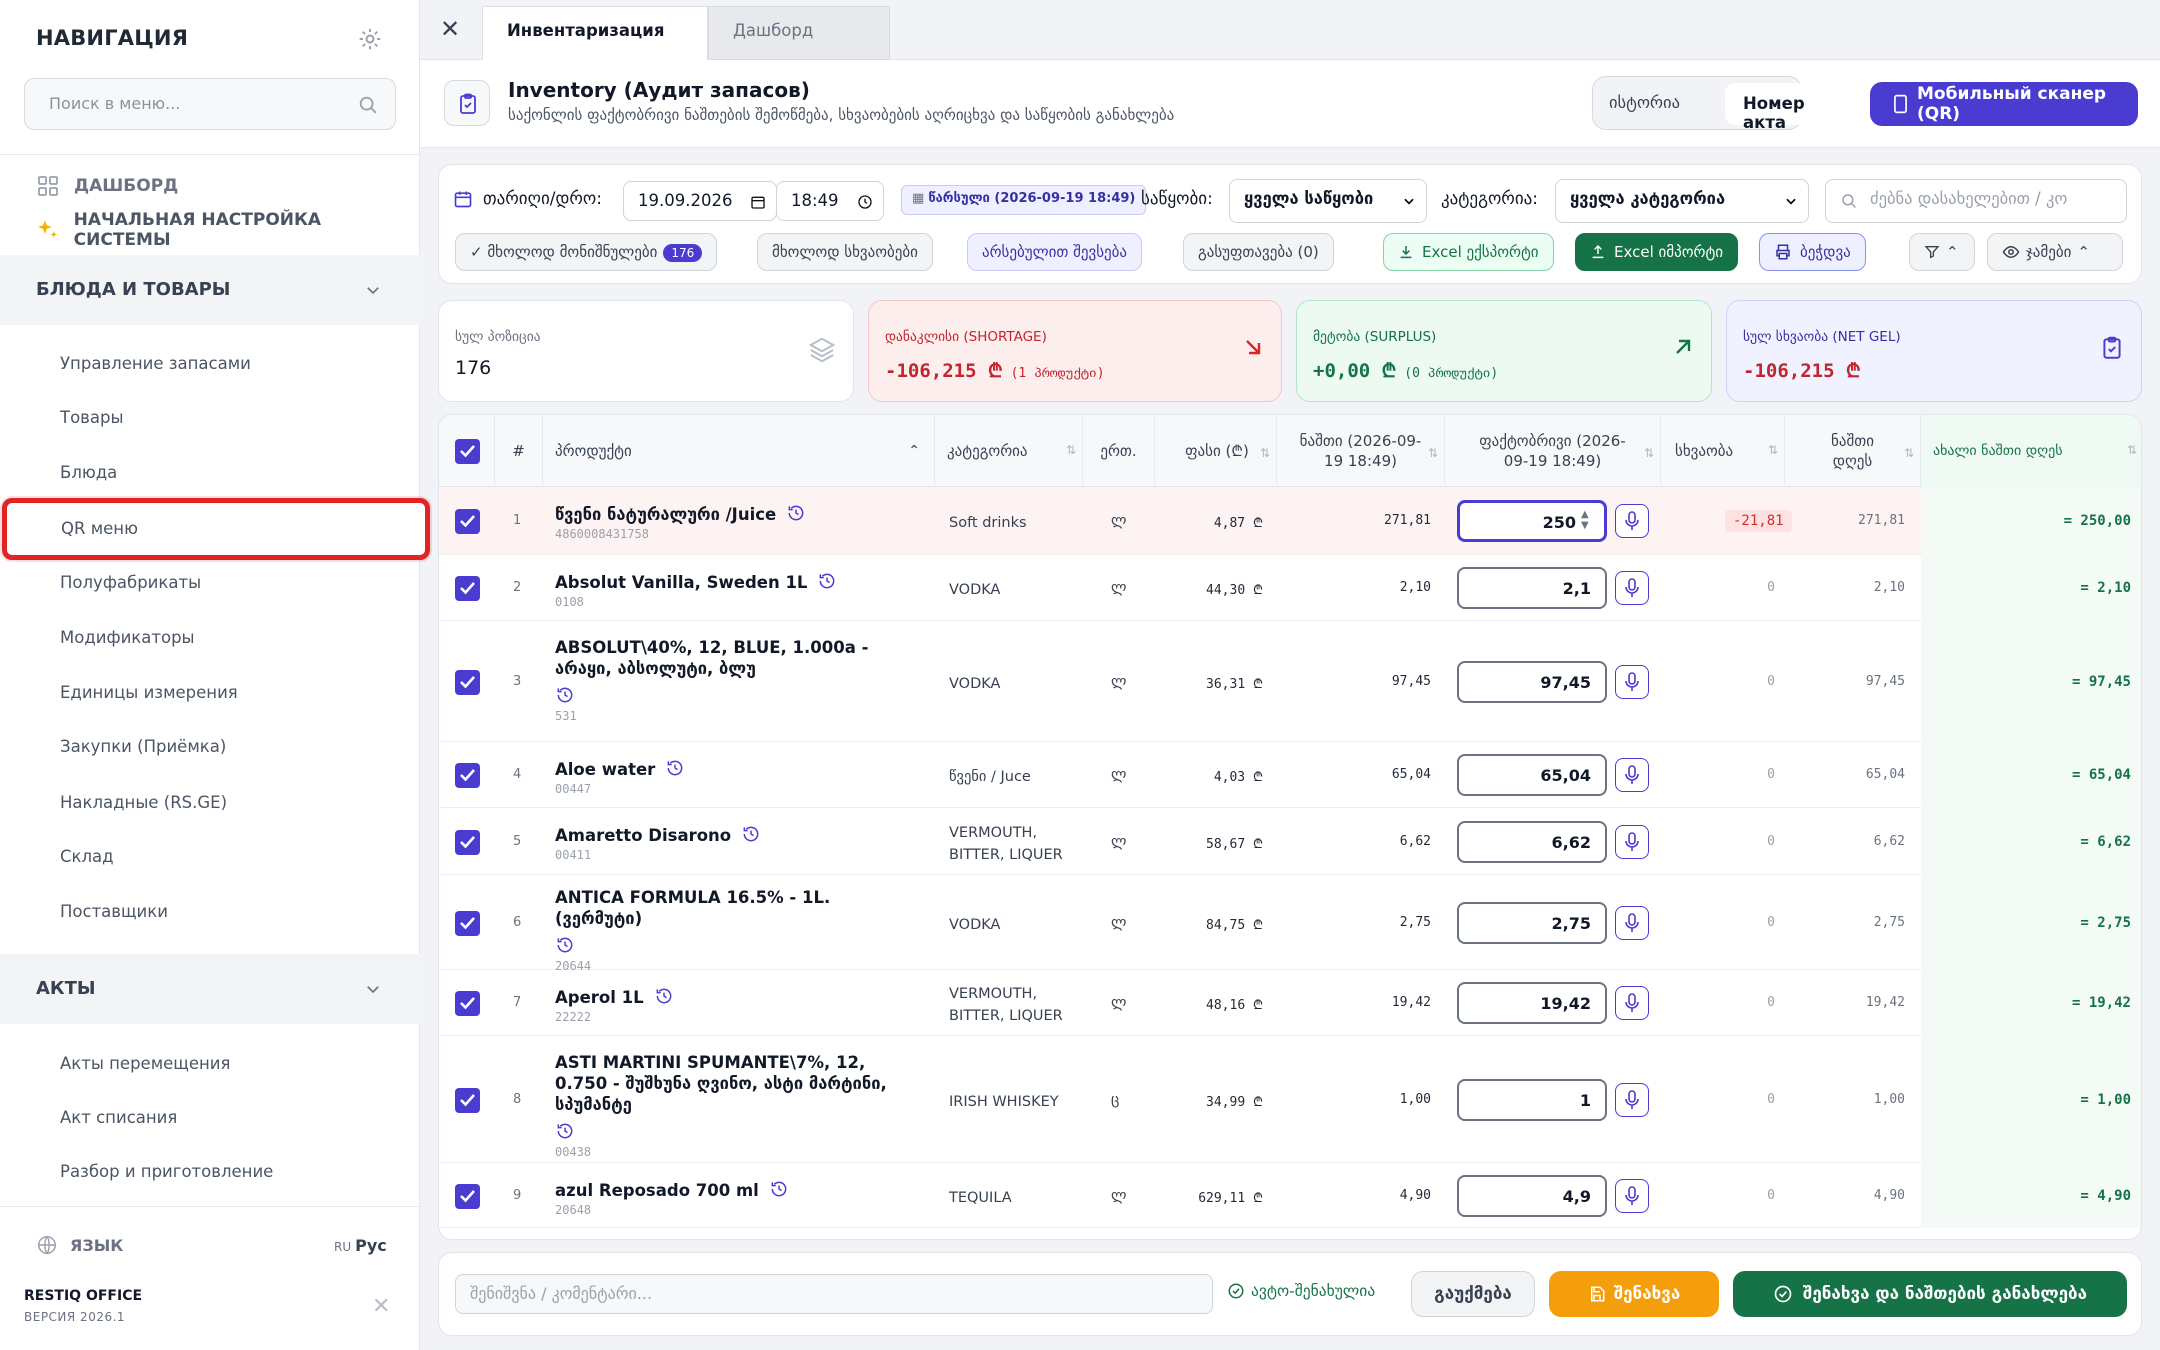 This screenshot has height=1350, width=2160. Describe the element at coordinates (1216, 451) in the screenshot. I see `col-price: ფასი (₾) ⇅` at that location.